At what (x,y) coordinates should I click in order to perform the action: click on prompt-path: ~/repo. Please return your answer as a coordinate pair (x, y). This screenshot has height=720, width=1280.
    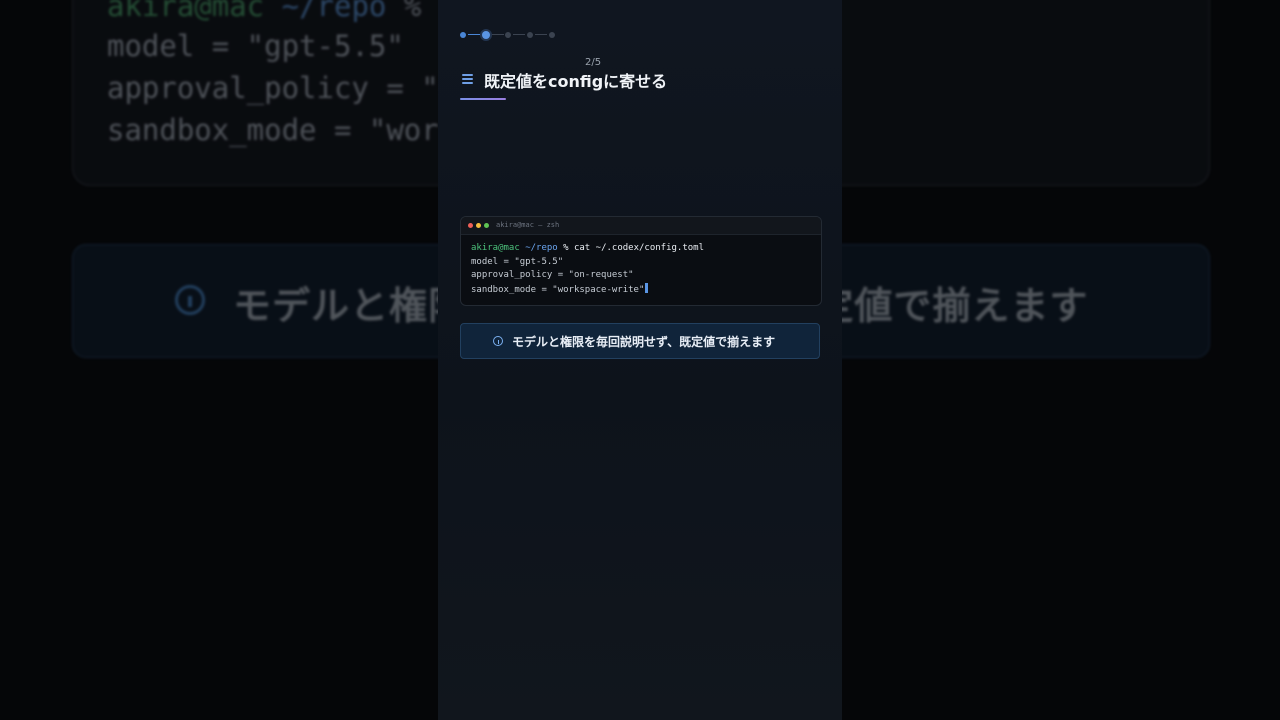
    Looking at the image, I should click on (541, 248).